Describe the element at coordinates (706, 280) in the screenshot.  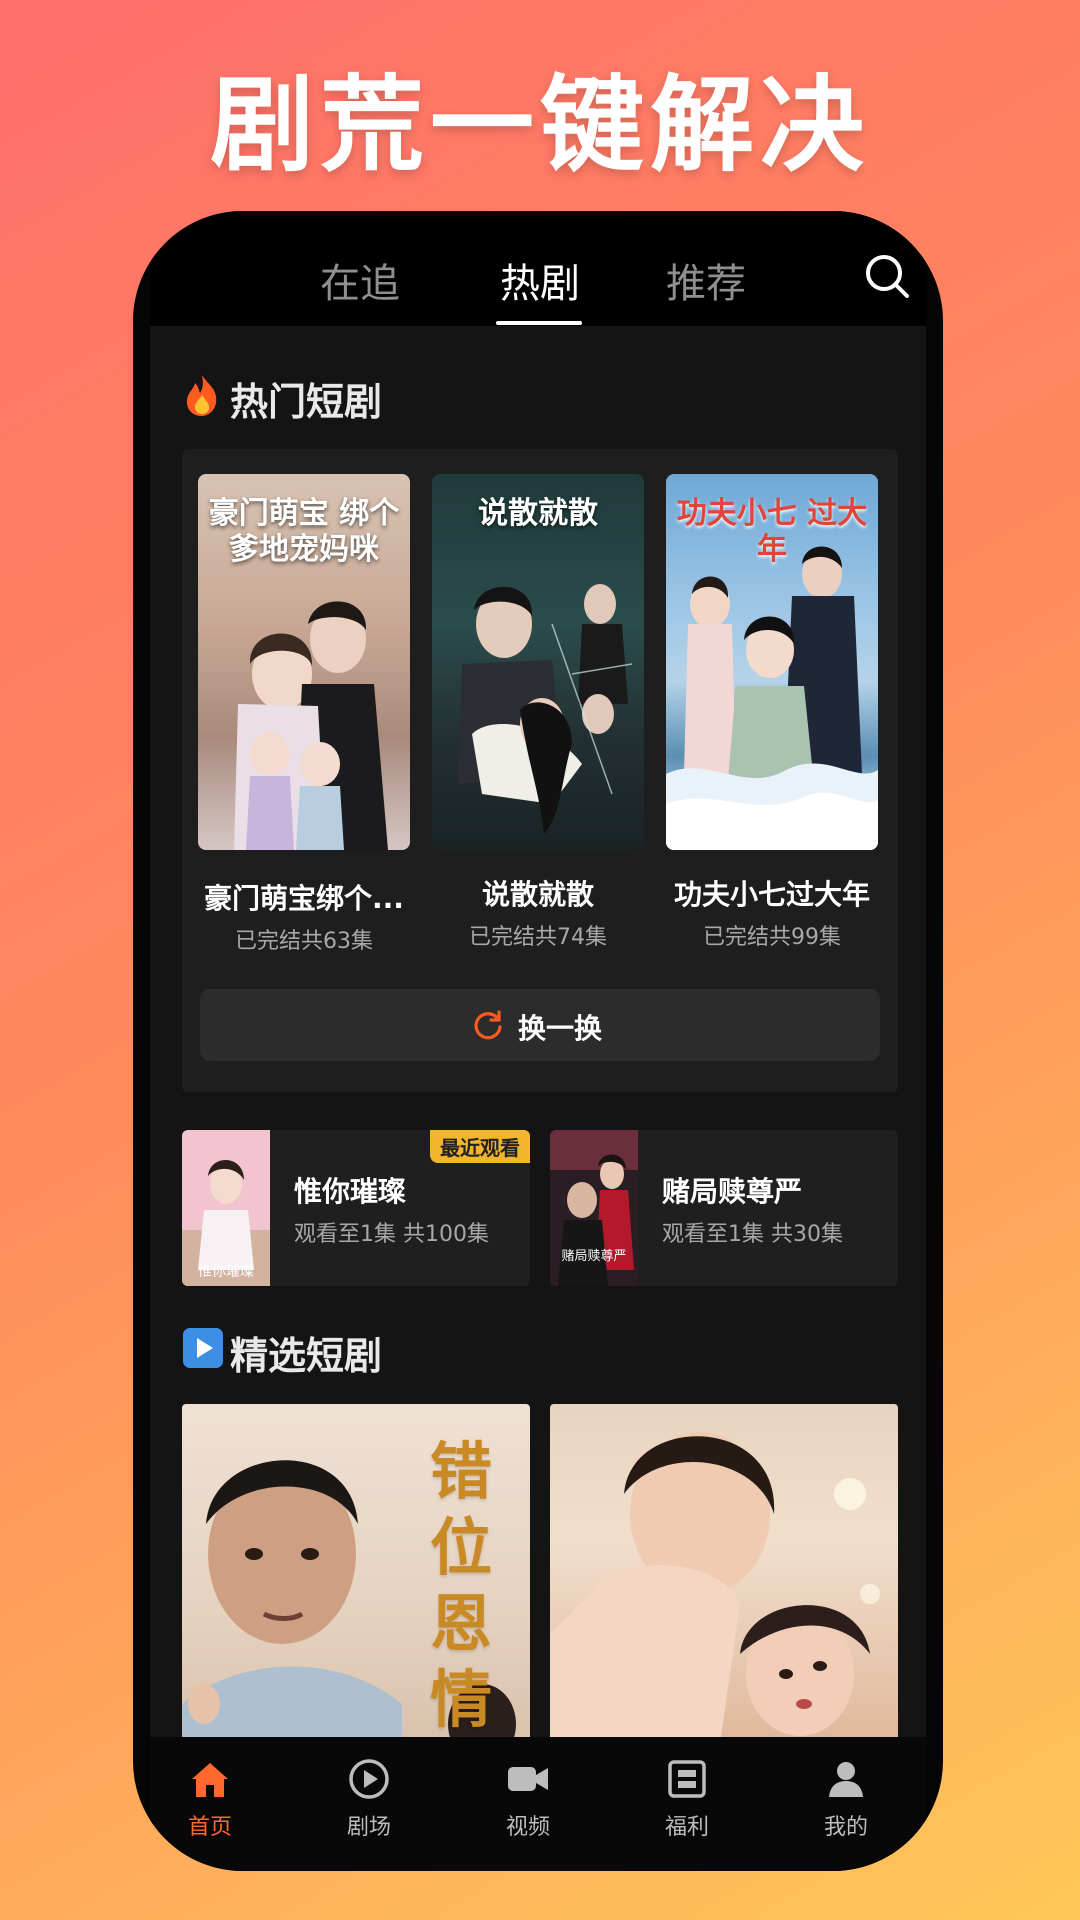
I see `tab-recommend: 推荐` at that location.